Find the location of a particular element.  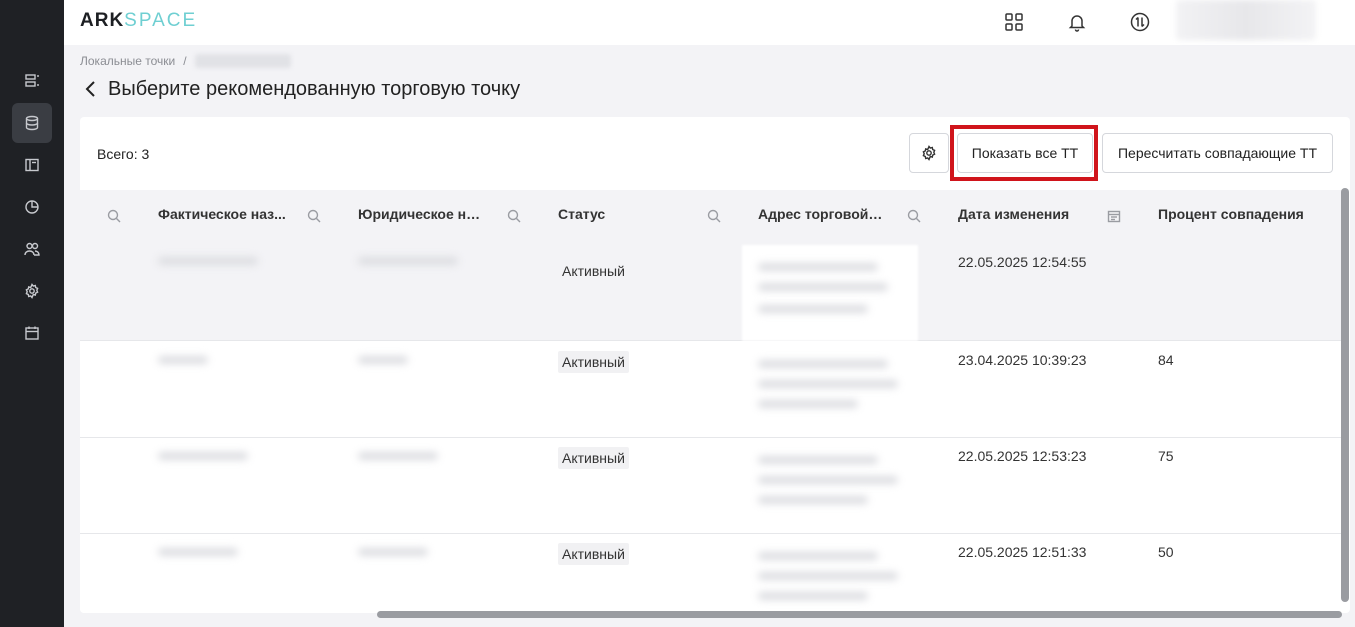

row-percent: 84 is located at coordinates (1166, 360).